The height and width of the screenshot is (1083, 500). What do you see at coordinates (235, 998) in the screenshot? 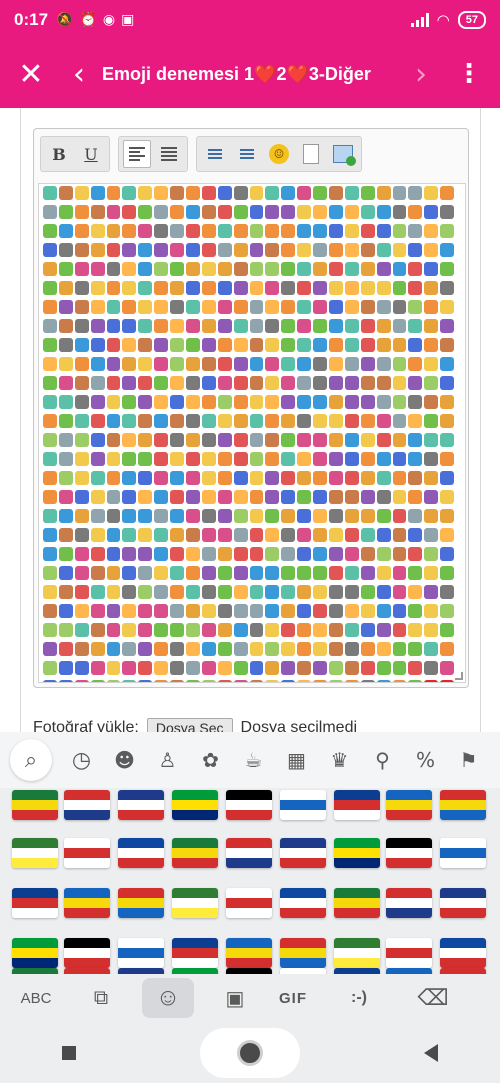
I see `sticker-icon: ▣` at bounding box center [235, 998].